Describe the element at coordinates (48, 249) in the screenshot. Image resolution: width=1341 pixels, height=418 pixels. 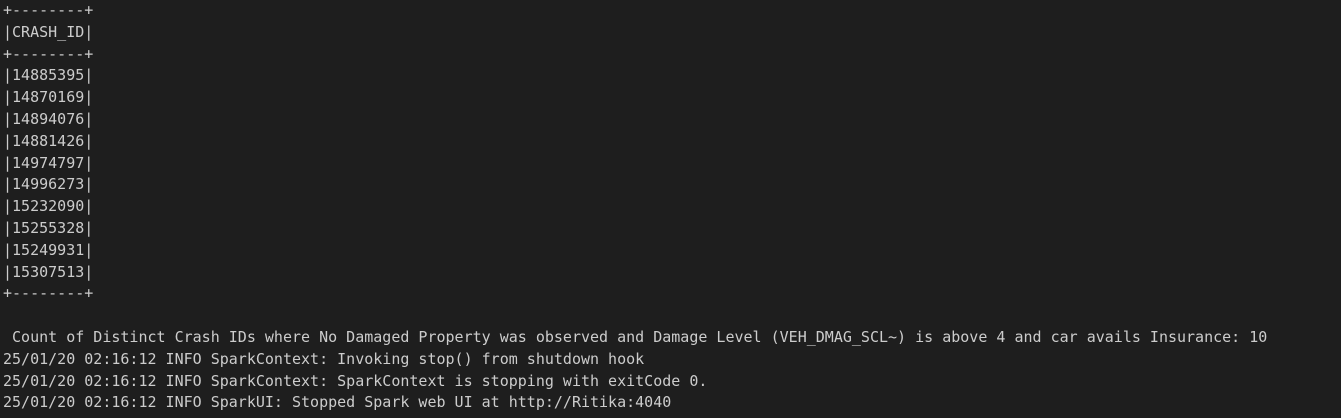
I see `table-row: |15249931|` at that location.